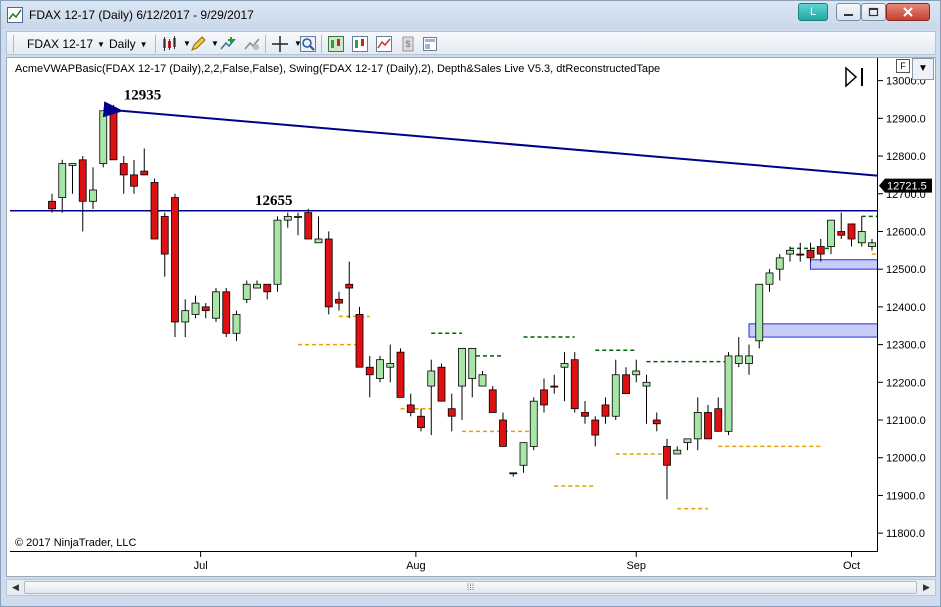 The height and width of the screenshot is (607, 941). What do you see at coordinates (813, 12) in the screenshot?
I see `link-button: L` at bounding box center [813, 12].